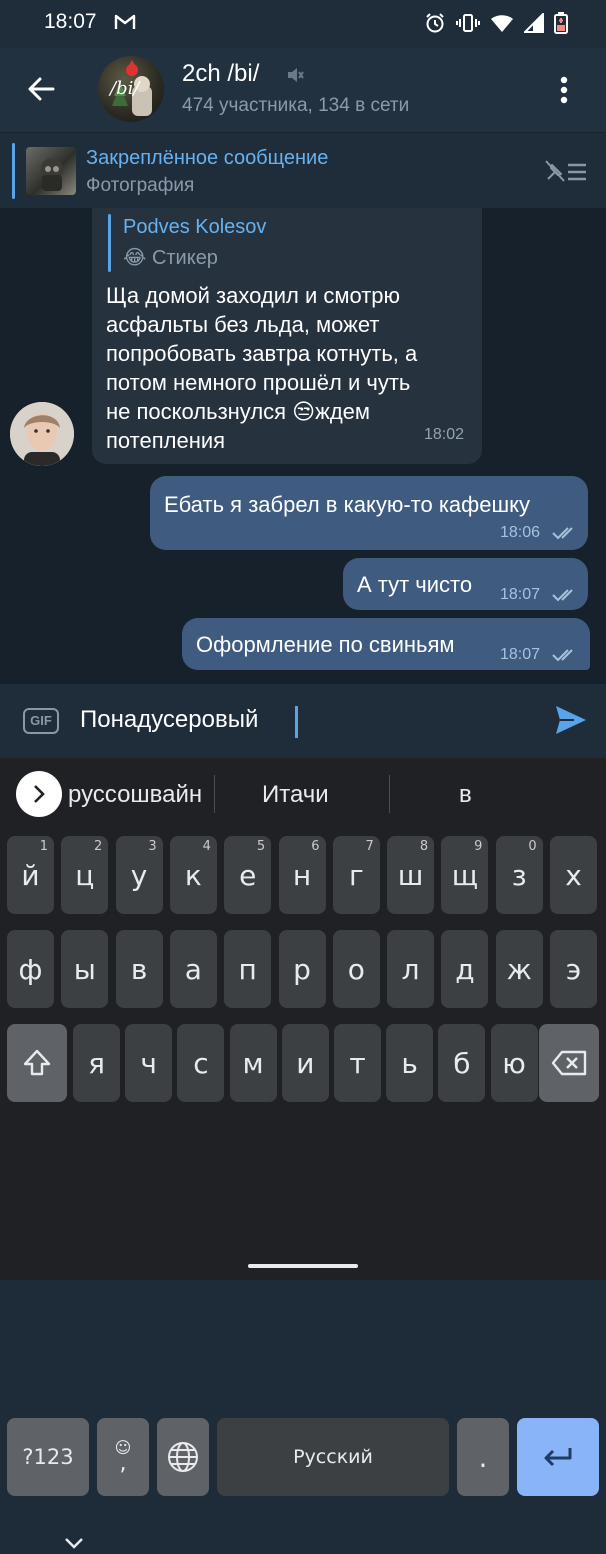 This screenshot has width=606, height=1554. What do you see at coordinates (483, 1457) in the screenshot?
I see `period-key: .` at bounding box center [483, 1457].